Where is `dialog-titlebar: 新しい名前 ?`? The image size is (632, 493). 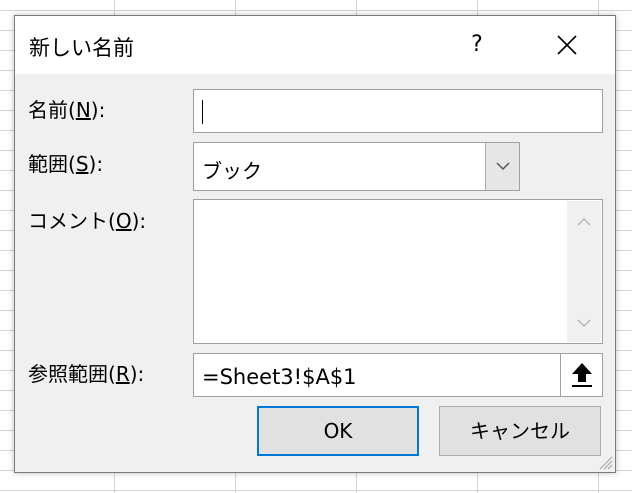 dialog-titlebar: 新しい名前 ? is located at coordinates (315, 45).